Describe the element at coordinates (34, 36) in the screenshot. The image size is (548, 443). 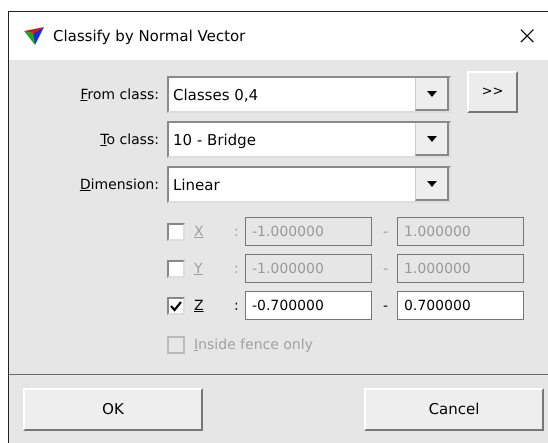
I see `app-logo-icon` at that location.